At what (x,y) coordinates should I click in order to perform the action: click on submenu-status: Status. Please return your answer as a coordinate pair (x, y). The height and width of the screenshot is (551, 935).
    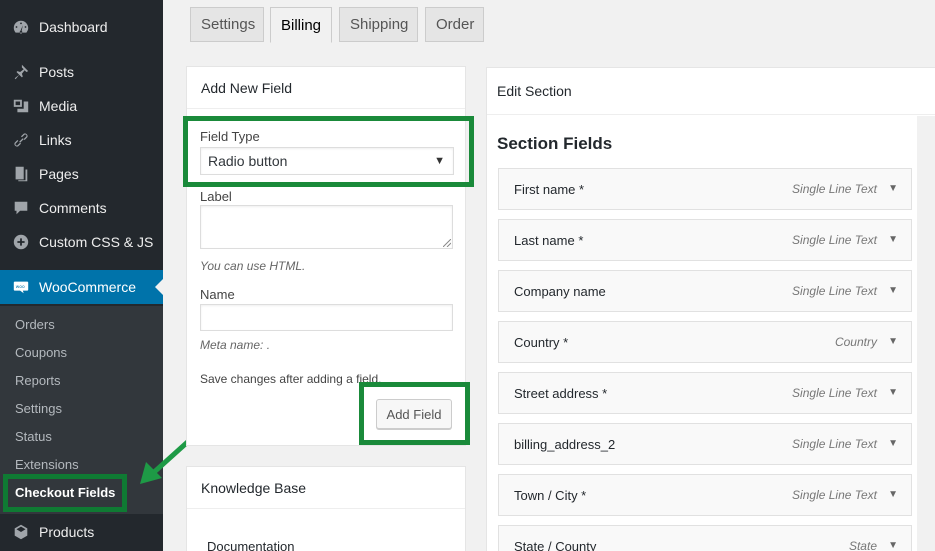
    Looking at the image, I should click on (33, 437).